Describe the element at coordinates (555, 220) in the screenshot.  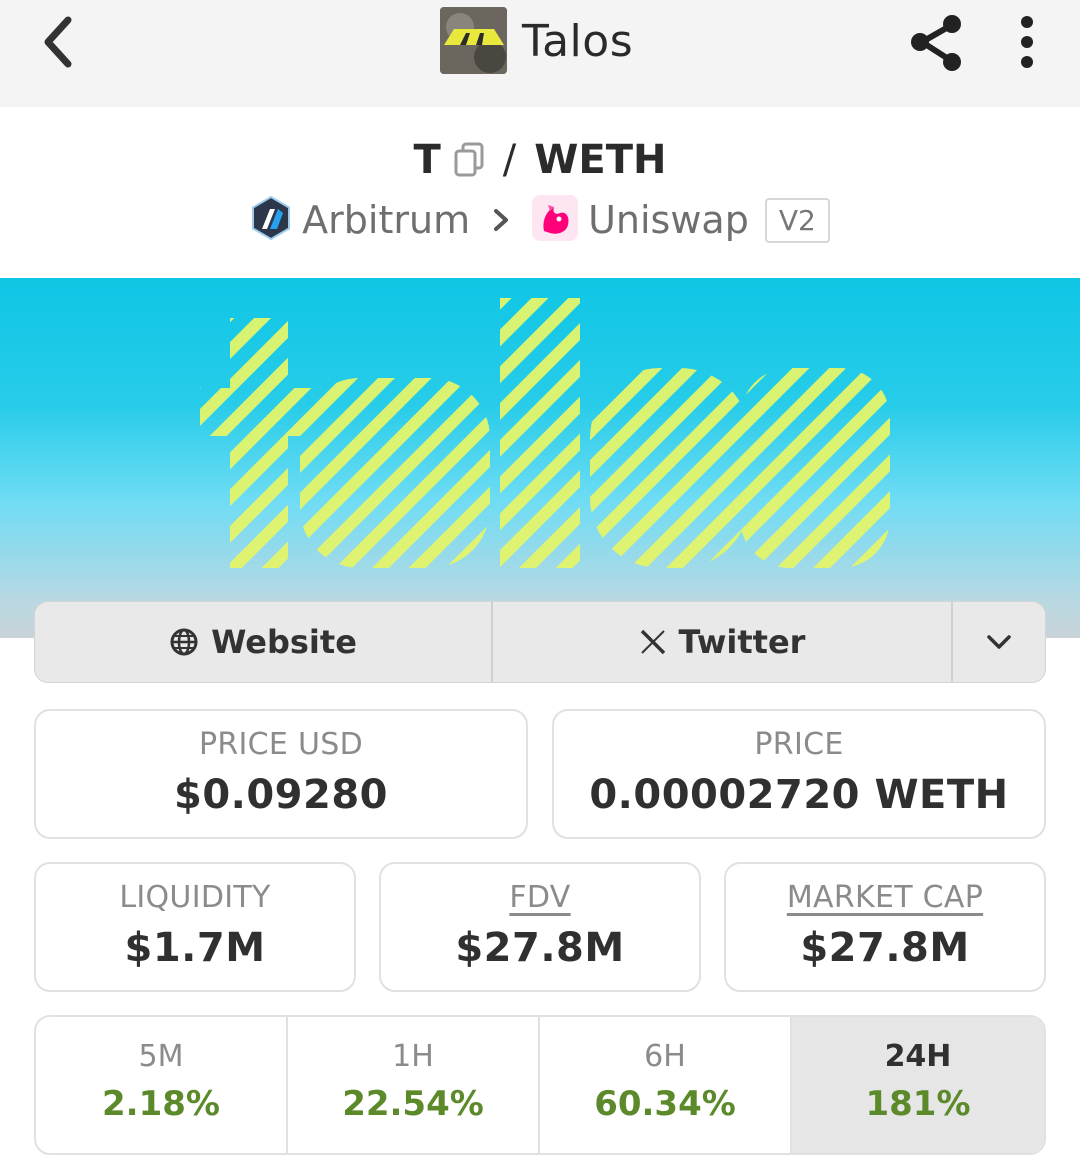
I see `uniswap-logo-icon` at that location.